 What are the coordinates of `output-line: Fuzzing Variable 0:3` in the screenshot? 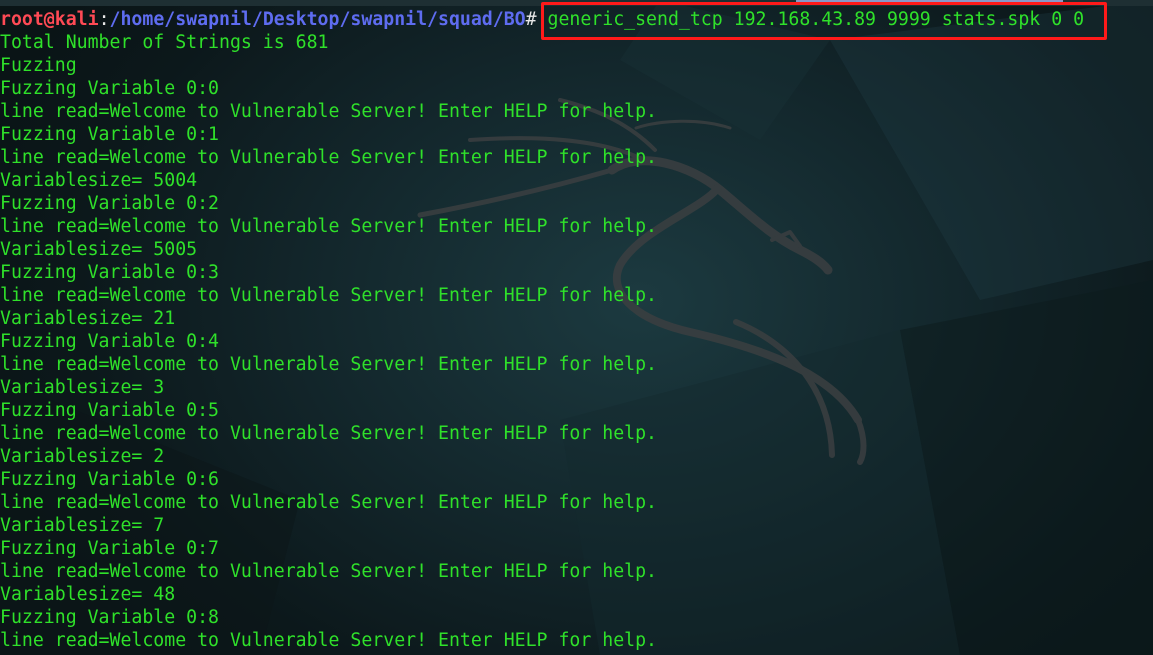 It's located at (109, 272).